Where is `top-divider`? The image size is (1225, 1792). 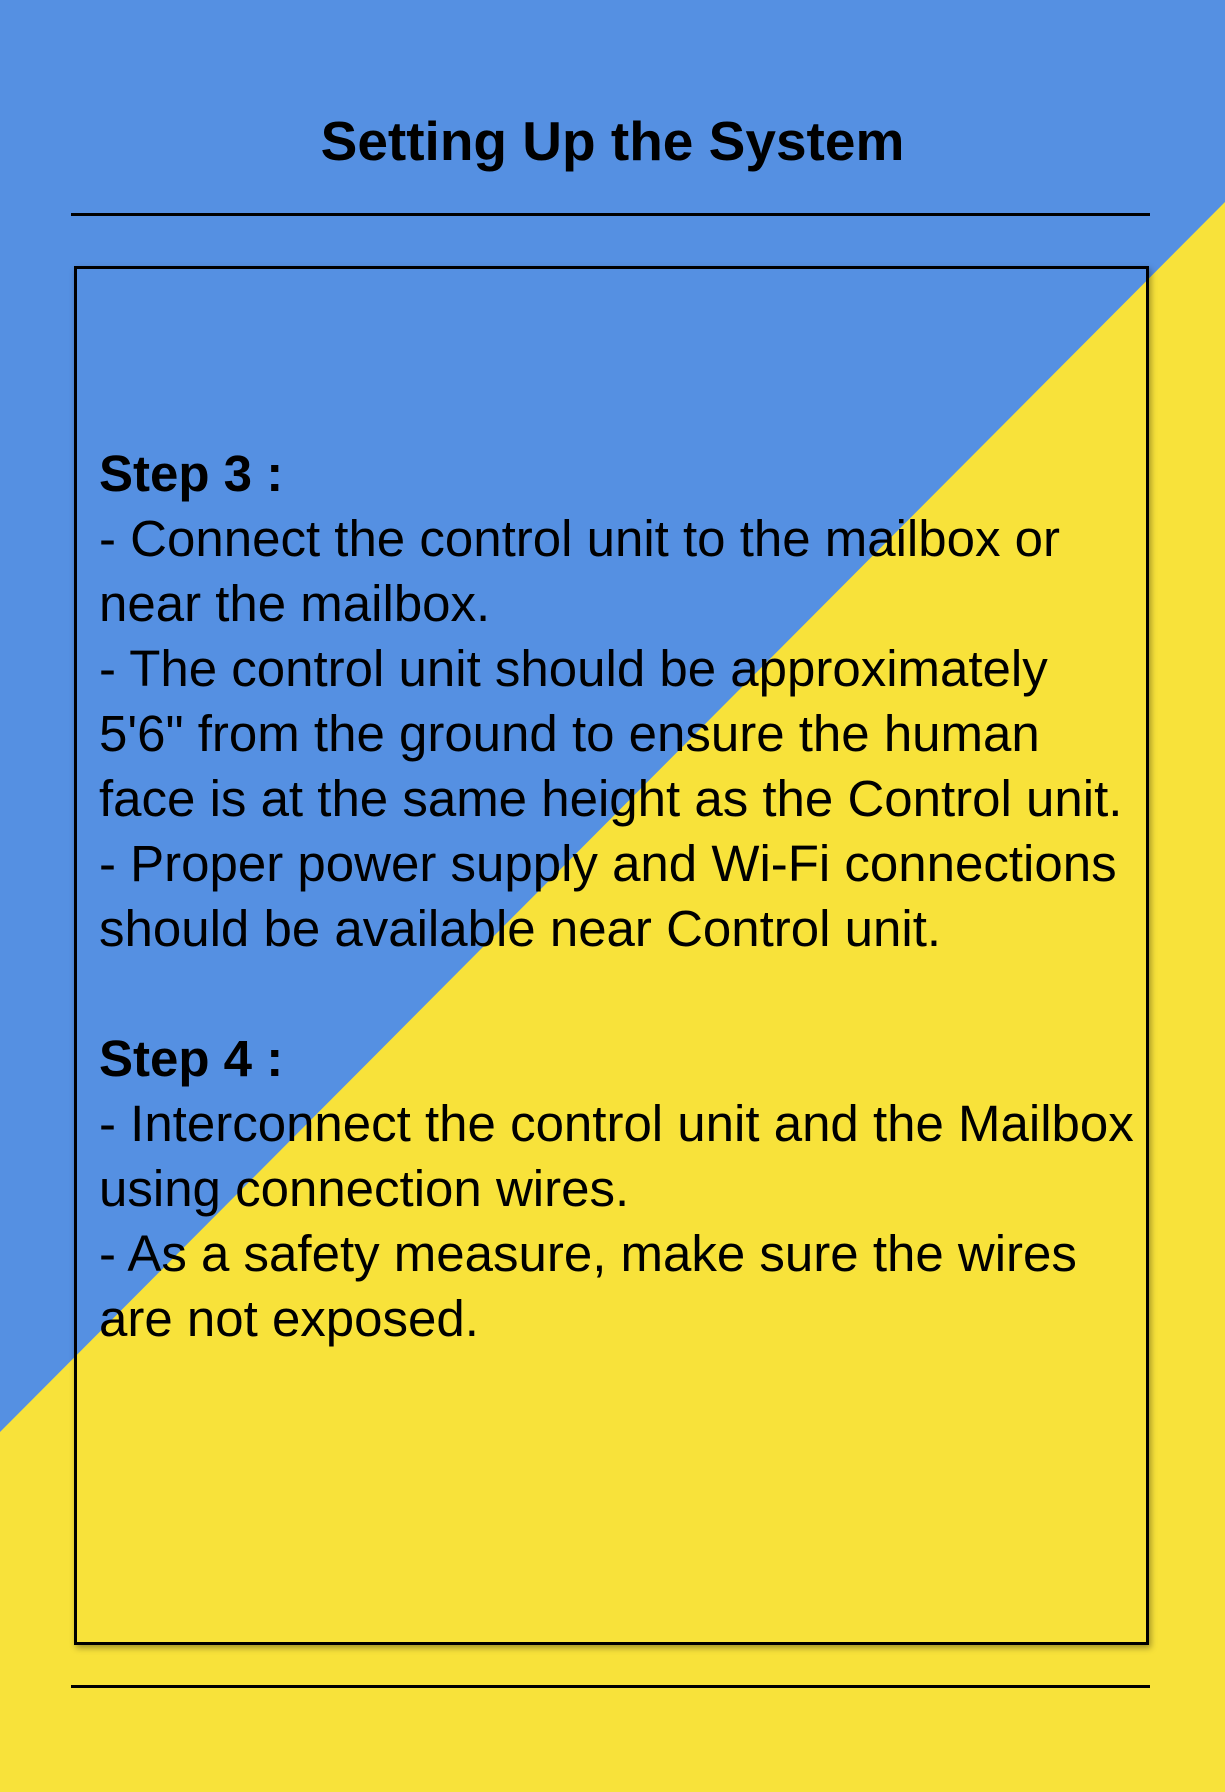 top-divider is located at coordinates (610, 214).